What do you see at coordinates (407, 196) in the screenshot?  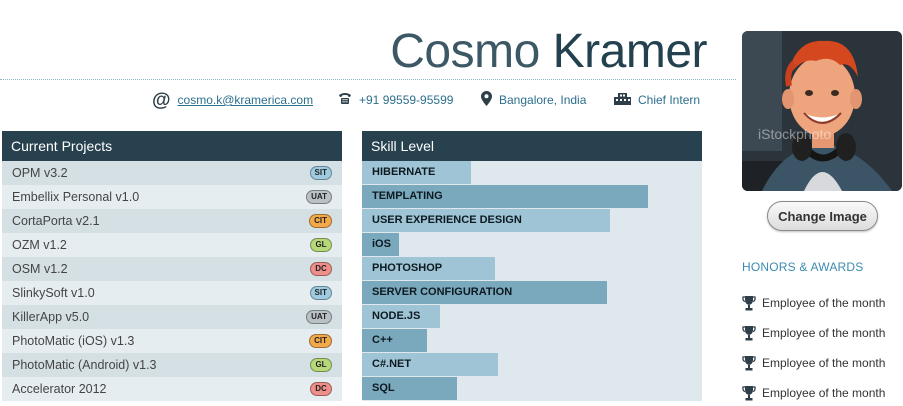 I see `skill-name: TEMPLATING` at bounding box center [407, 196].